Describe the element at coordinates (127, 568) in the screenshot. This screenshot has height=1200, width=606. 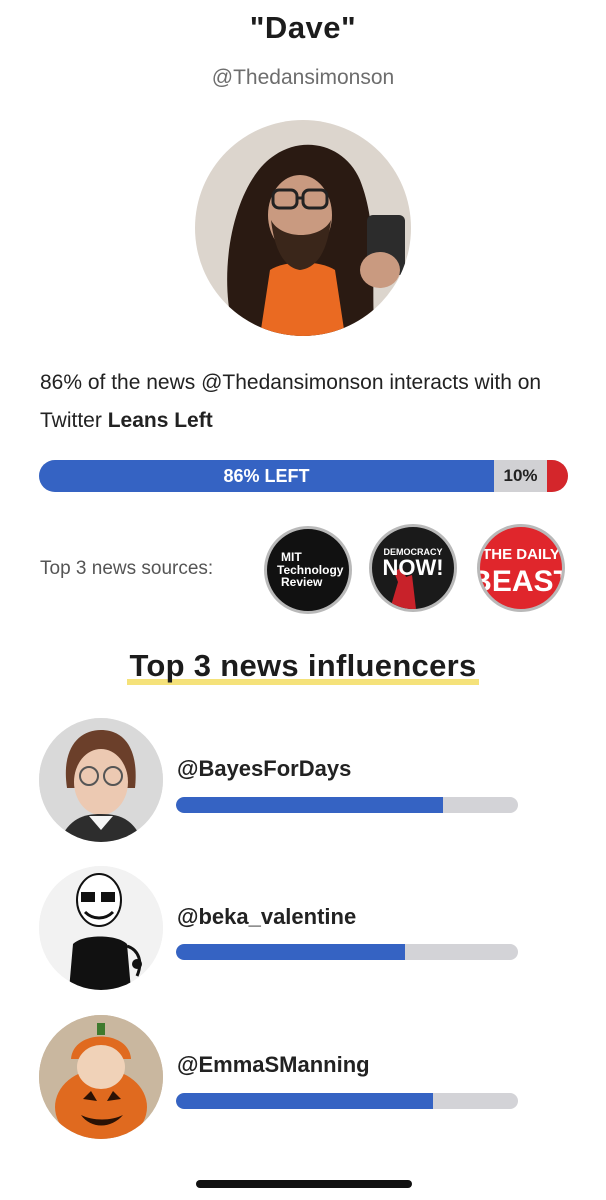
I see `sources-label: Top 3 news sources:` at that location.